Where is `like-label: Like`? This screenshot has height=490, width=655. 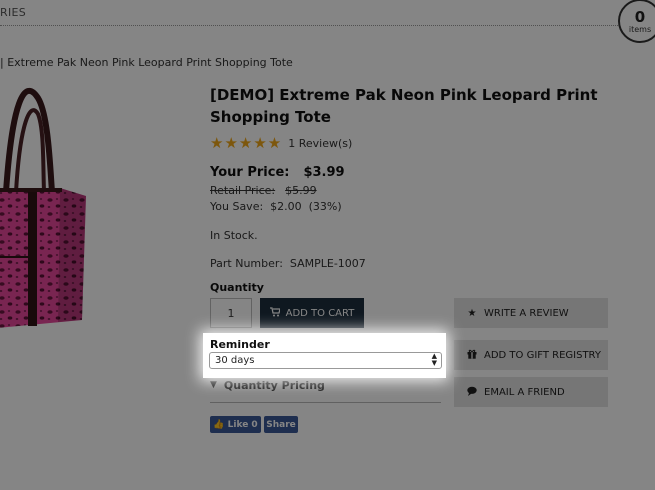
like-label: Like is located at coordinates (238, 424).